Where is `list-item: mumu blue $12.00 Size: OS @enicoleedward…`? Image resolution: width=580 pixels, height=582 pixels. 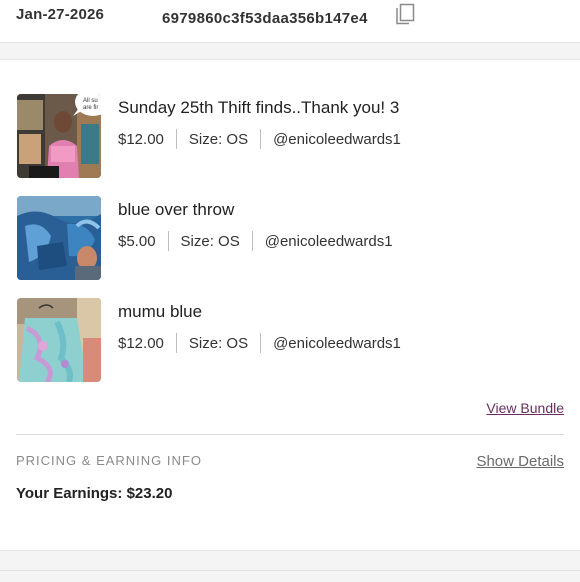 list-item: mumu blue $12.00 Size: OS @enicoleedward… is located at coordinates (290, 341).